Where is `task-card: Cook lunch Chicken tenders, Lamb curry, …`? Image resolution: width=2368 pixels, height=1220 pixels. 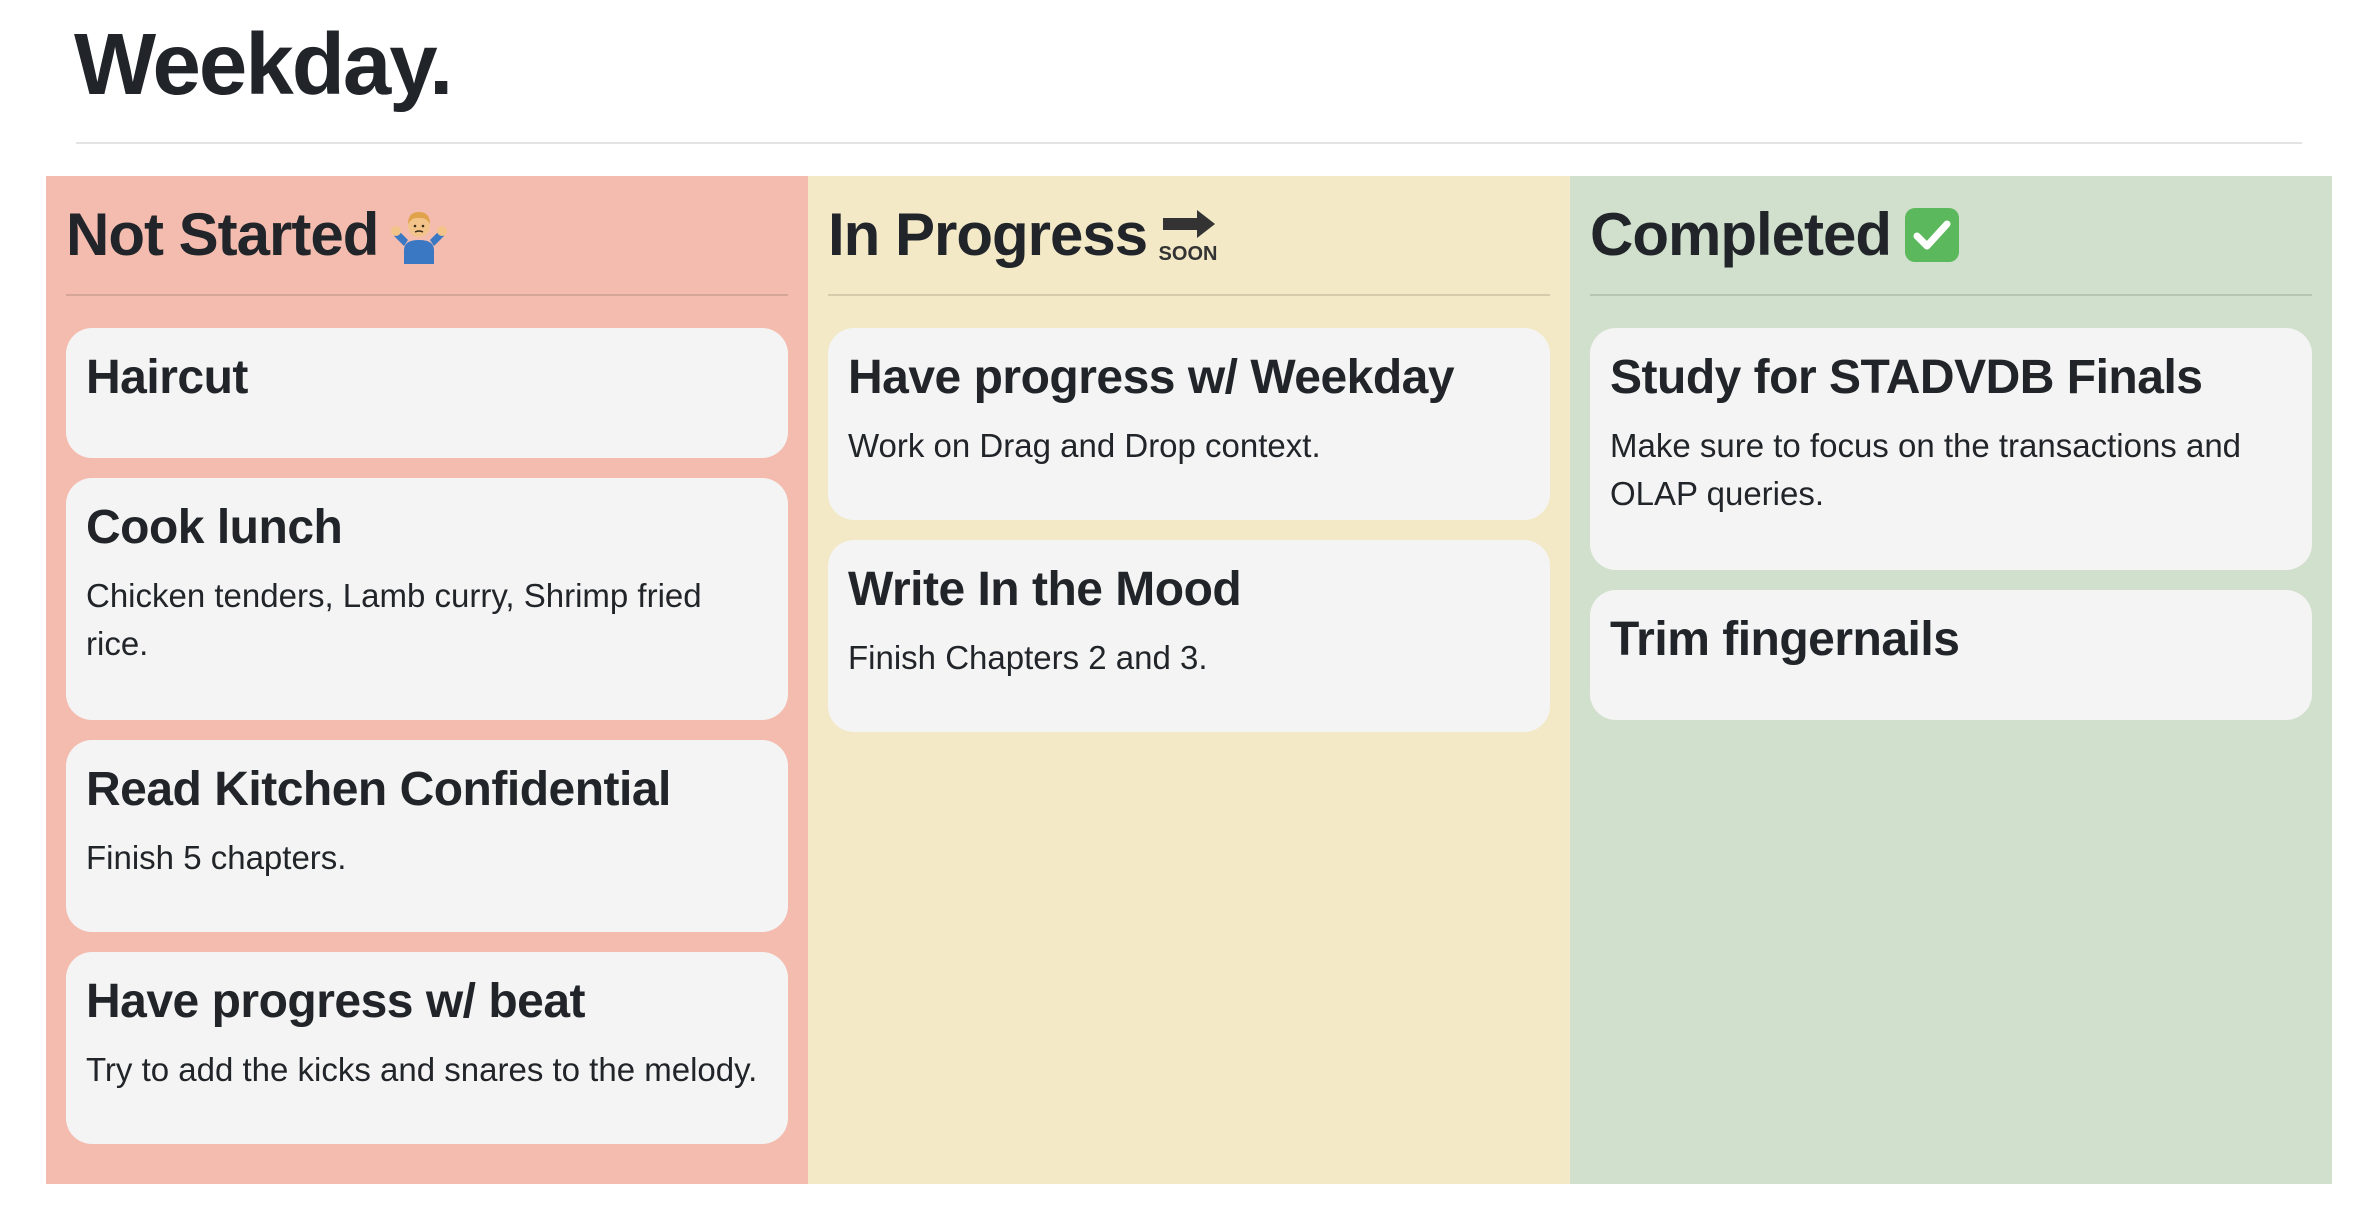 task-card: Cook lunch Chicken tenders, Lamb curry, … is located at coordinates (427, 599).